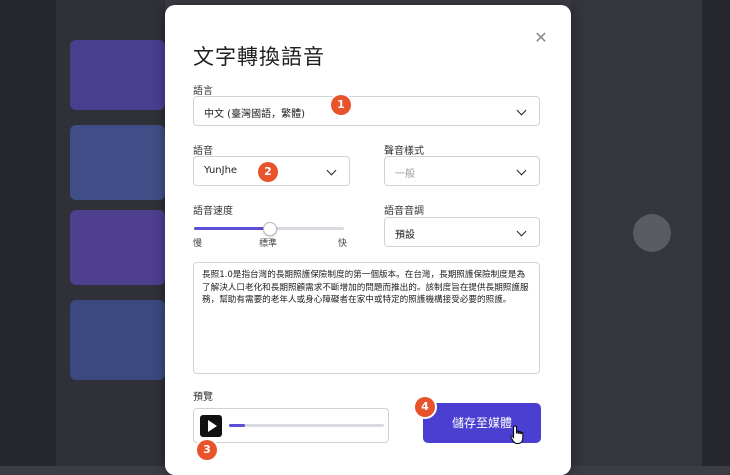 This screenshot has width=730, height=475. I want to click on speed-mid-label: 標準, so click(268, 244).